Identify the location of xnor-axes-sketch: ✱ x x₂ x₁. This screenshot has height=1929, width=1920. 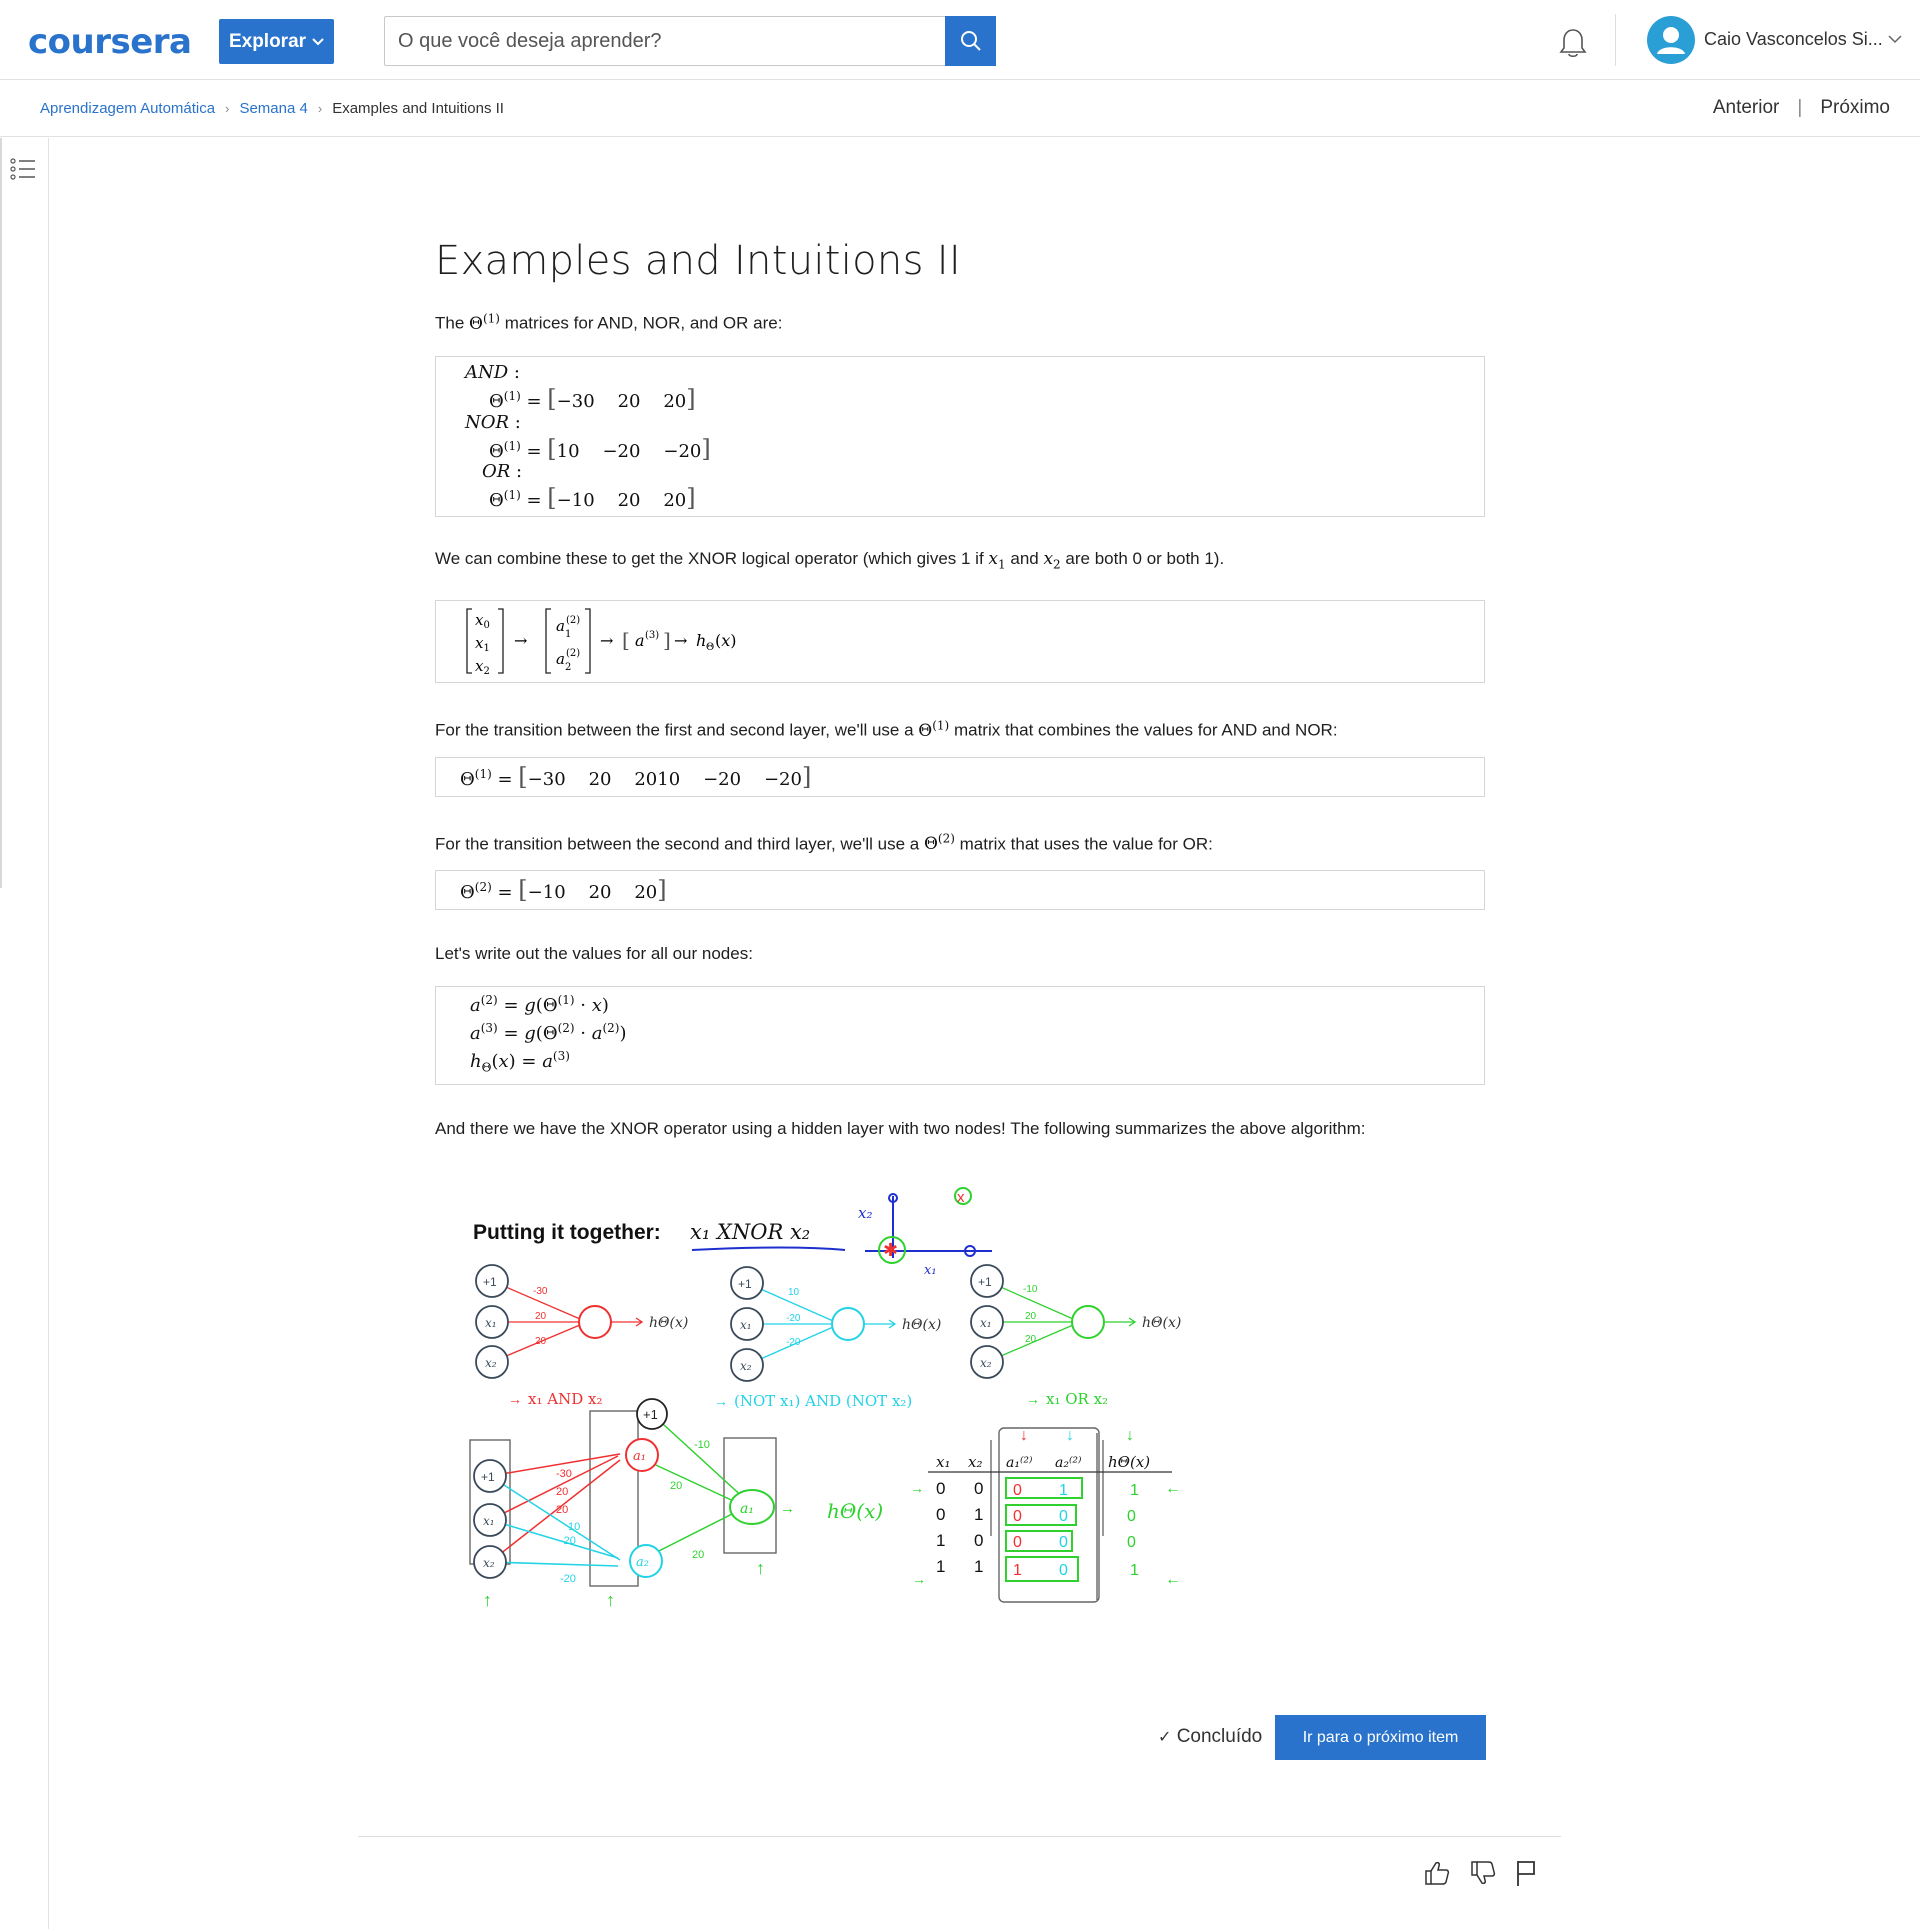
(925, 1232).